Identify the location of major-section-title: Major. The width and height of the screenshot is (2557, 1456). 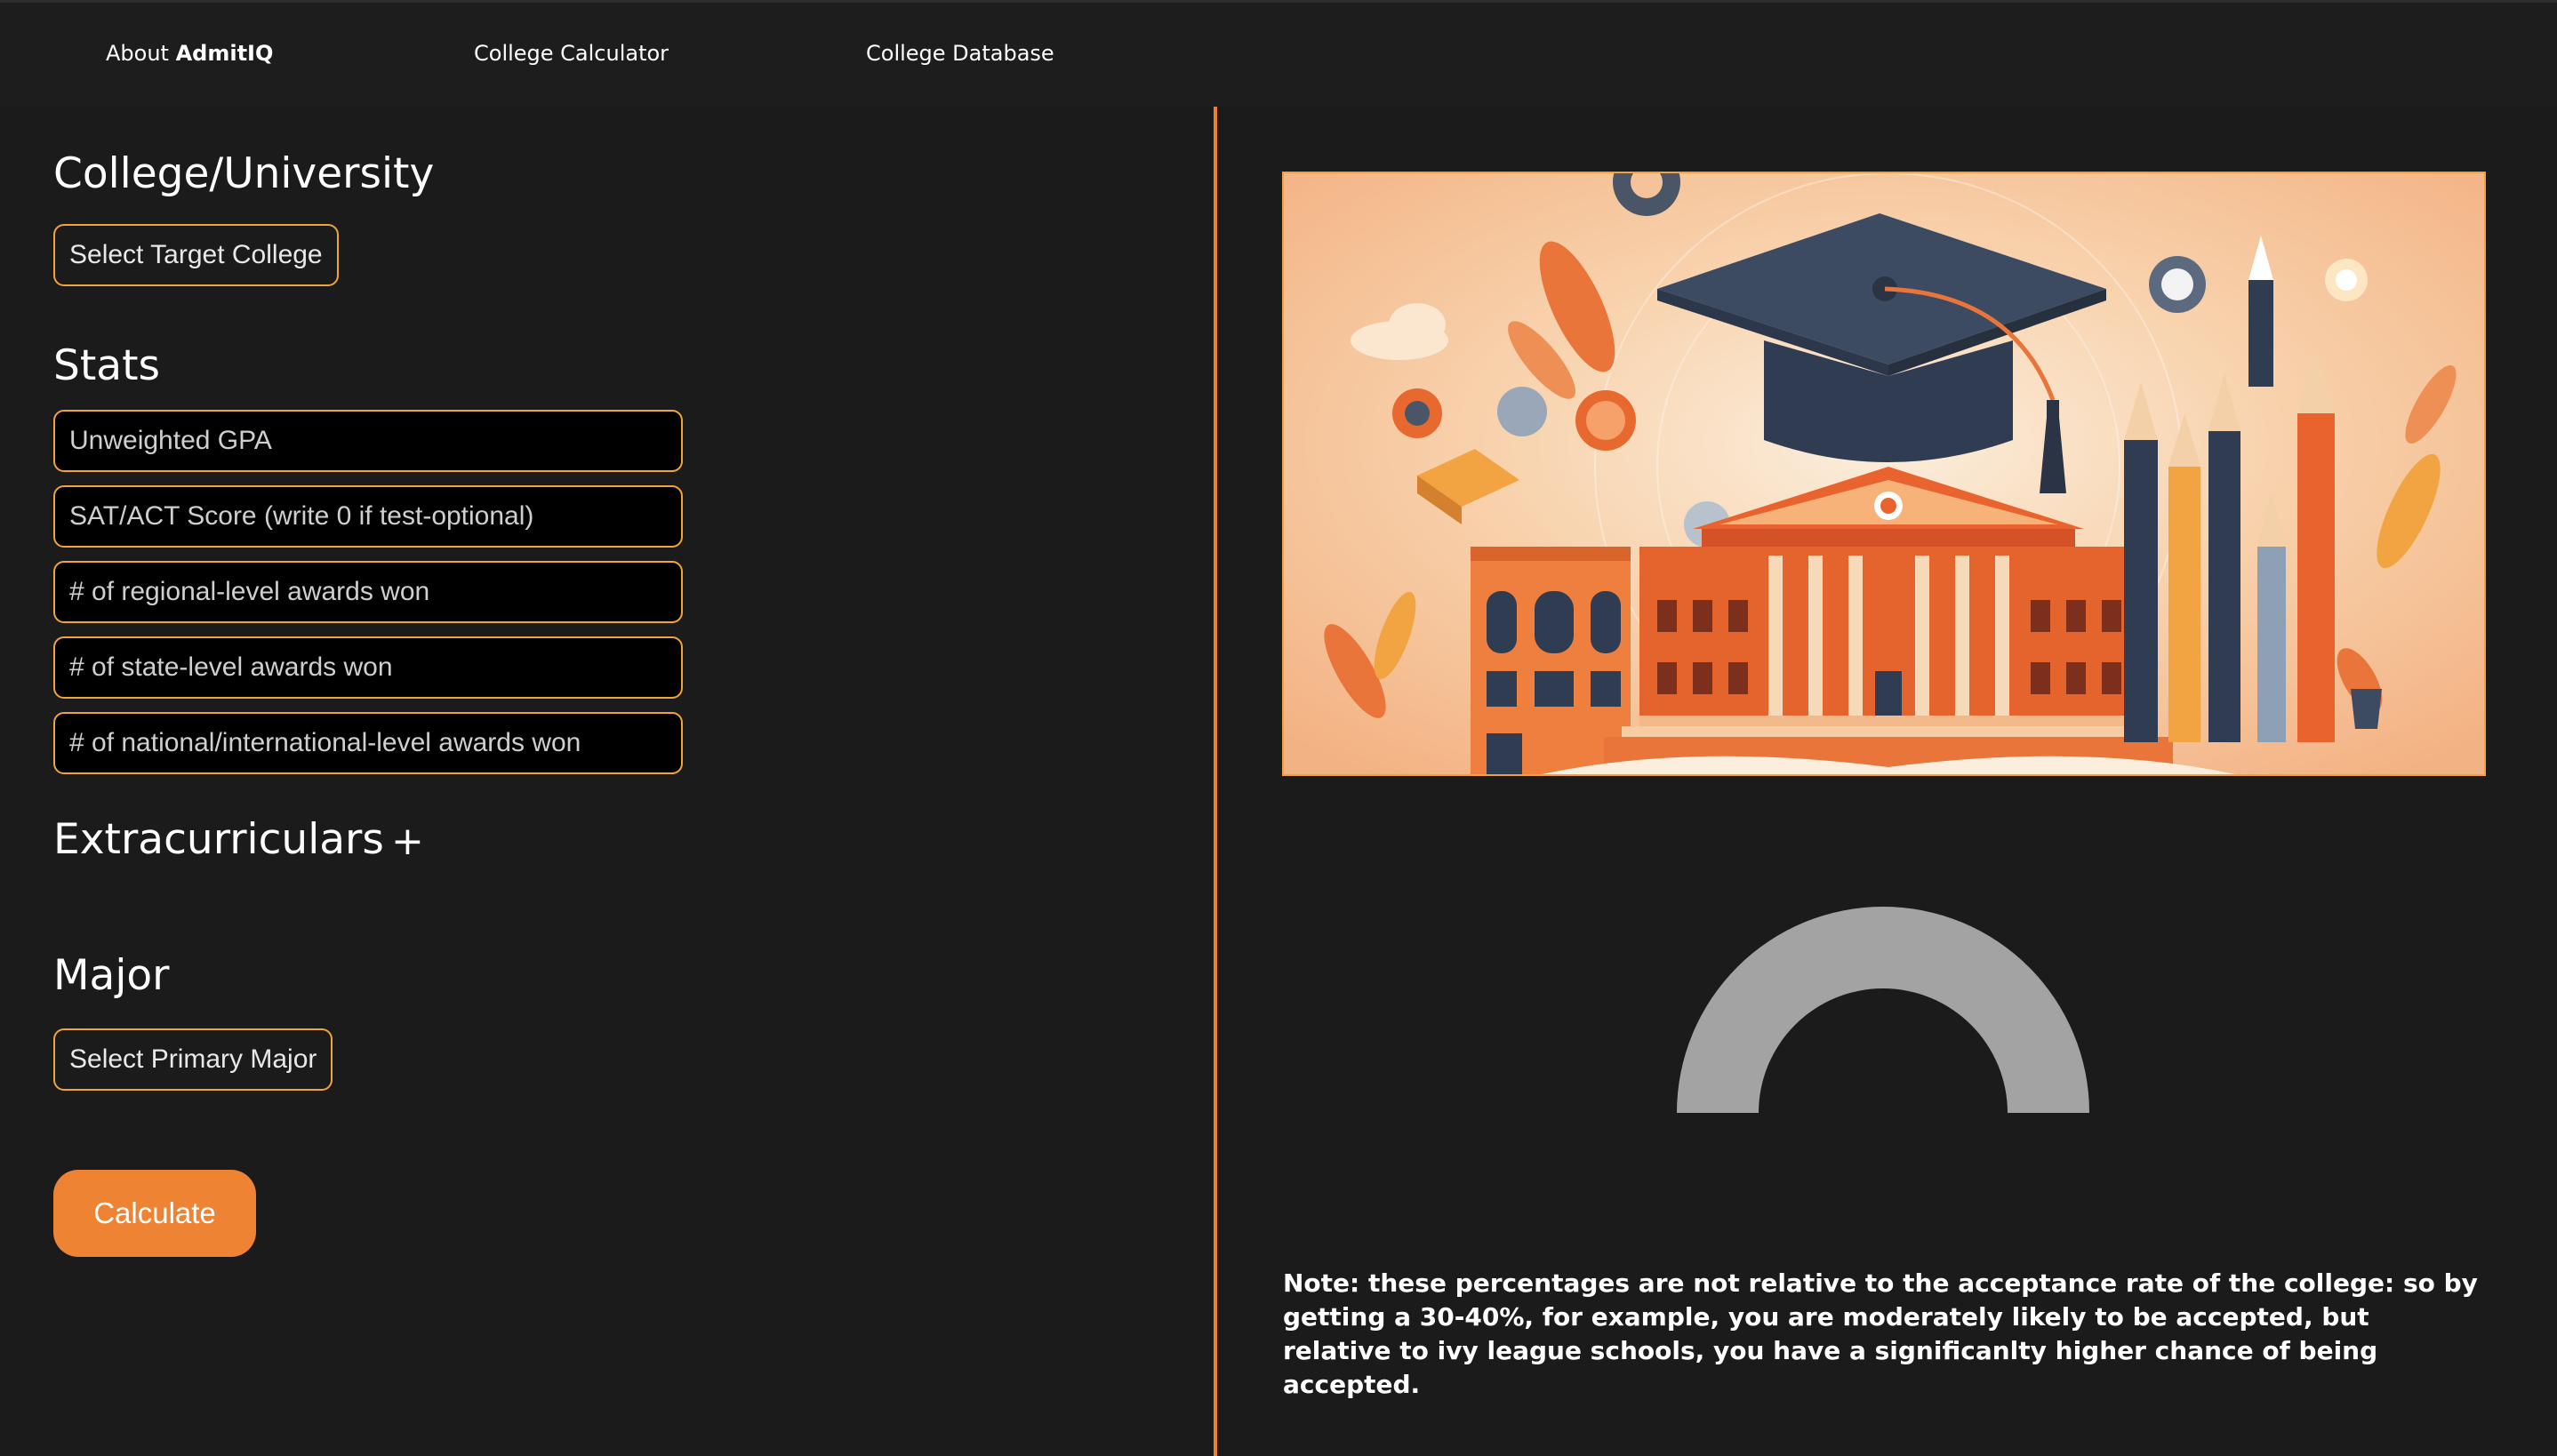
(111, 975).